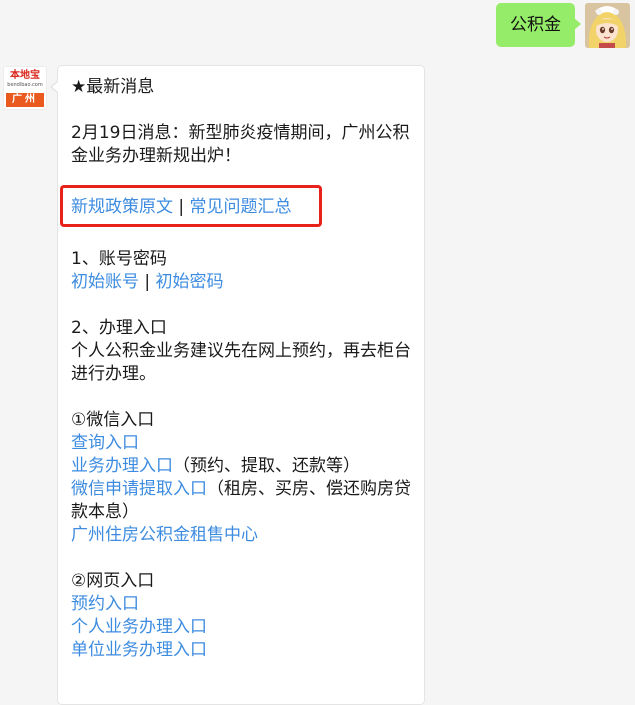 The height and width of the screenshot is (705, 635). I want to click on user-avatar, so click(607, 25).